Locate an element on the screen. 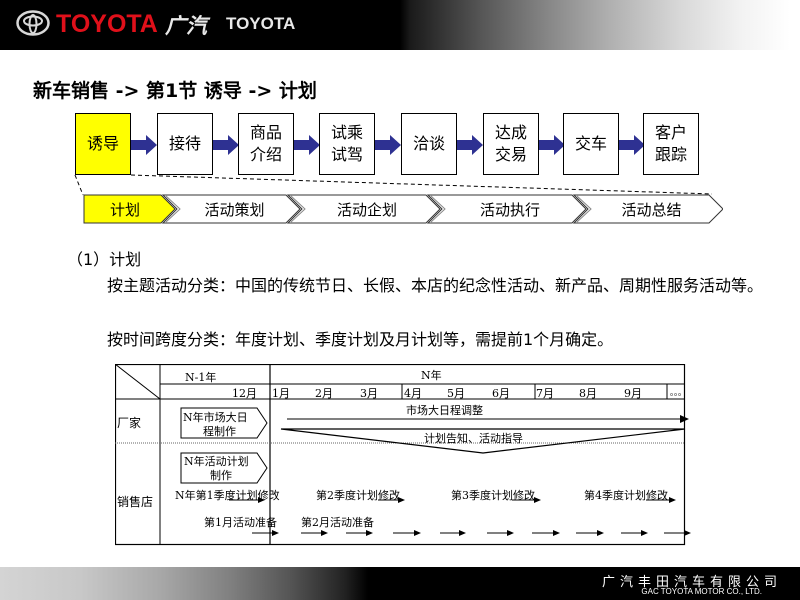 This screenshot has width=800, height=600. section-heading: （1）计划 is located at coordinates (104, 259).